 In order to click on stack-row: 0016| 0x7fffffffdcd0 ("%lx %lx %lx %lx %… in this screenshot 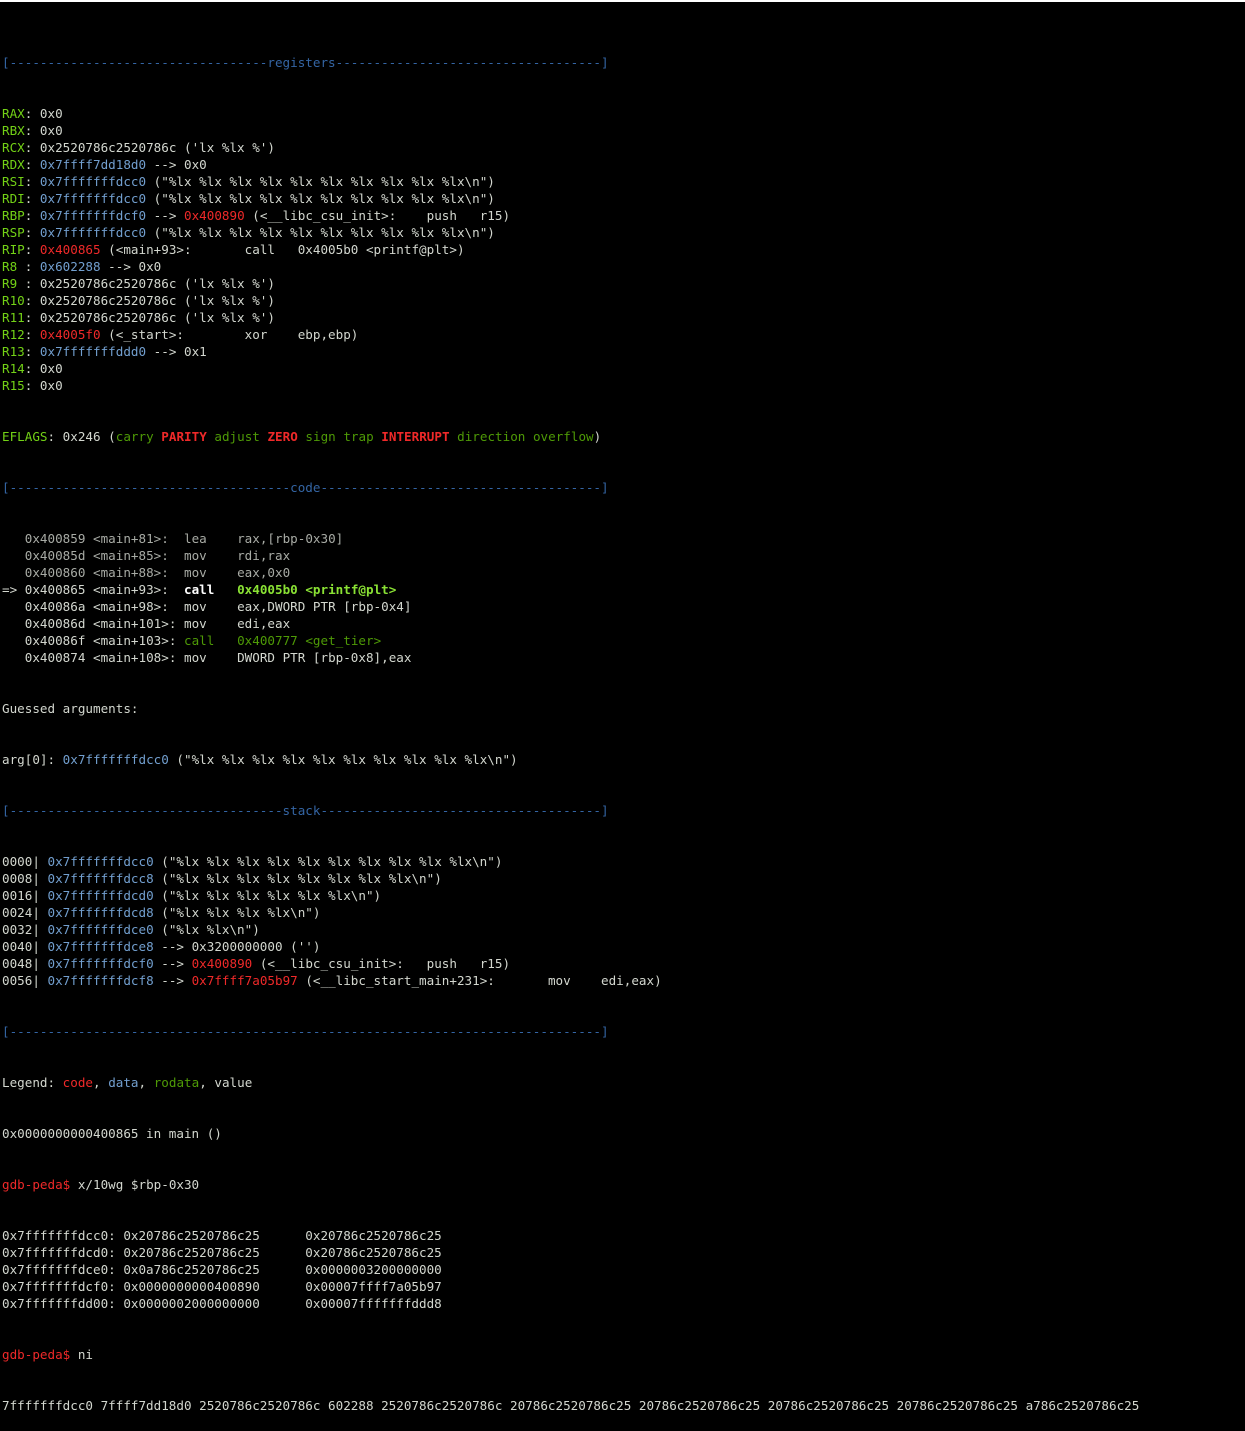, I will do `click(192, 895)`.